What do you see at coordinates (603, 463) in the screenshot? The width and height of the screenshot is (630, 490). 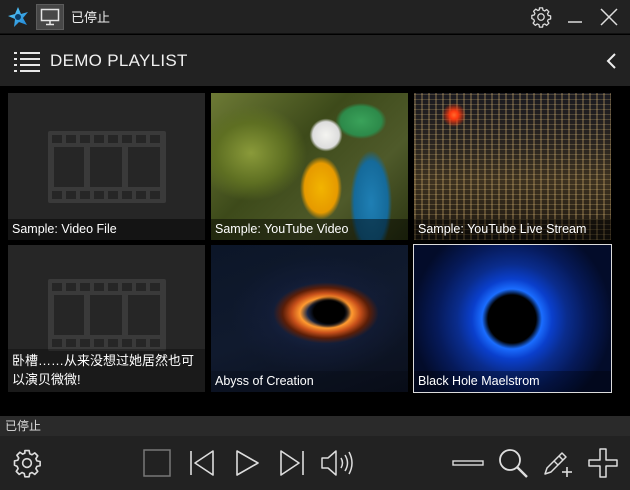 I see `add-icon` at bounding box center [603, 463].